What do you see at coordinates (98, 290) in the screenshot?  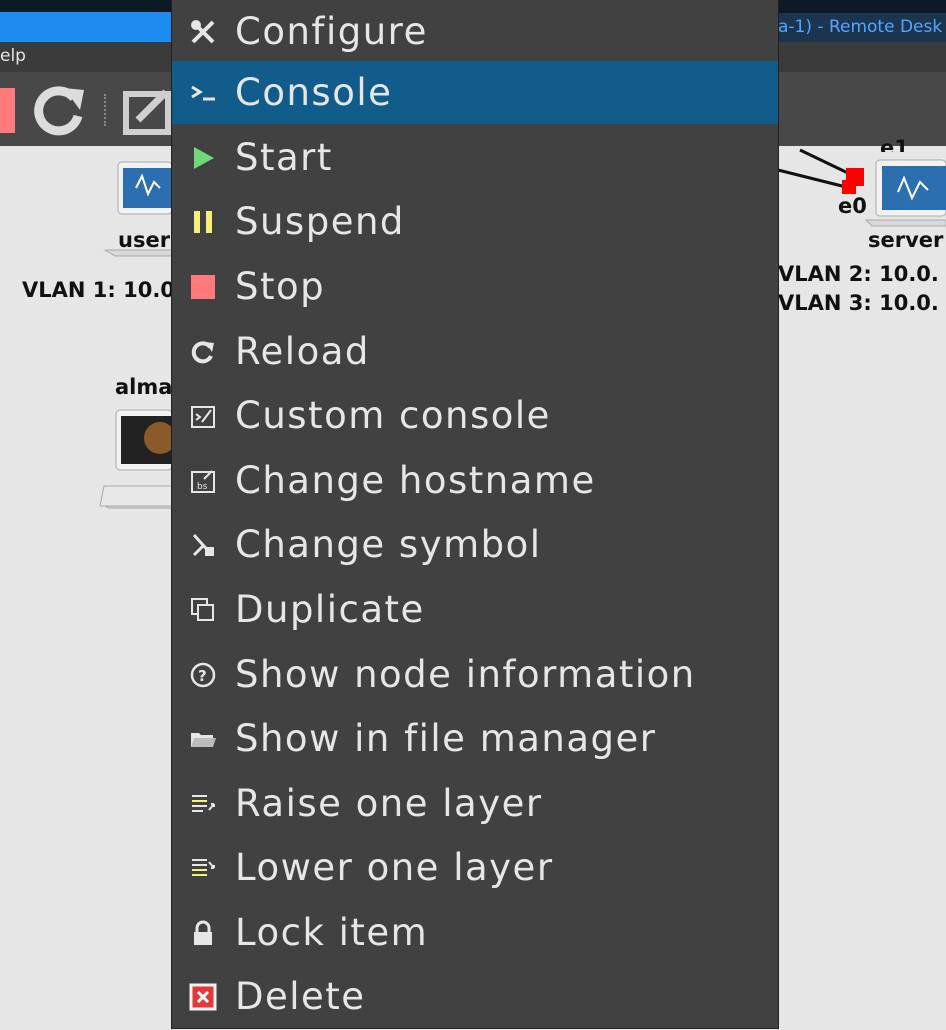 I see `vlan-note-1: VLAN 1: 10.0` at bounding box center [98, 290].